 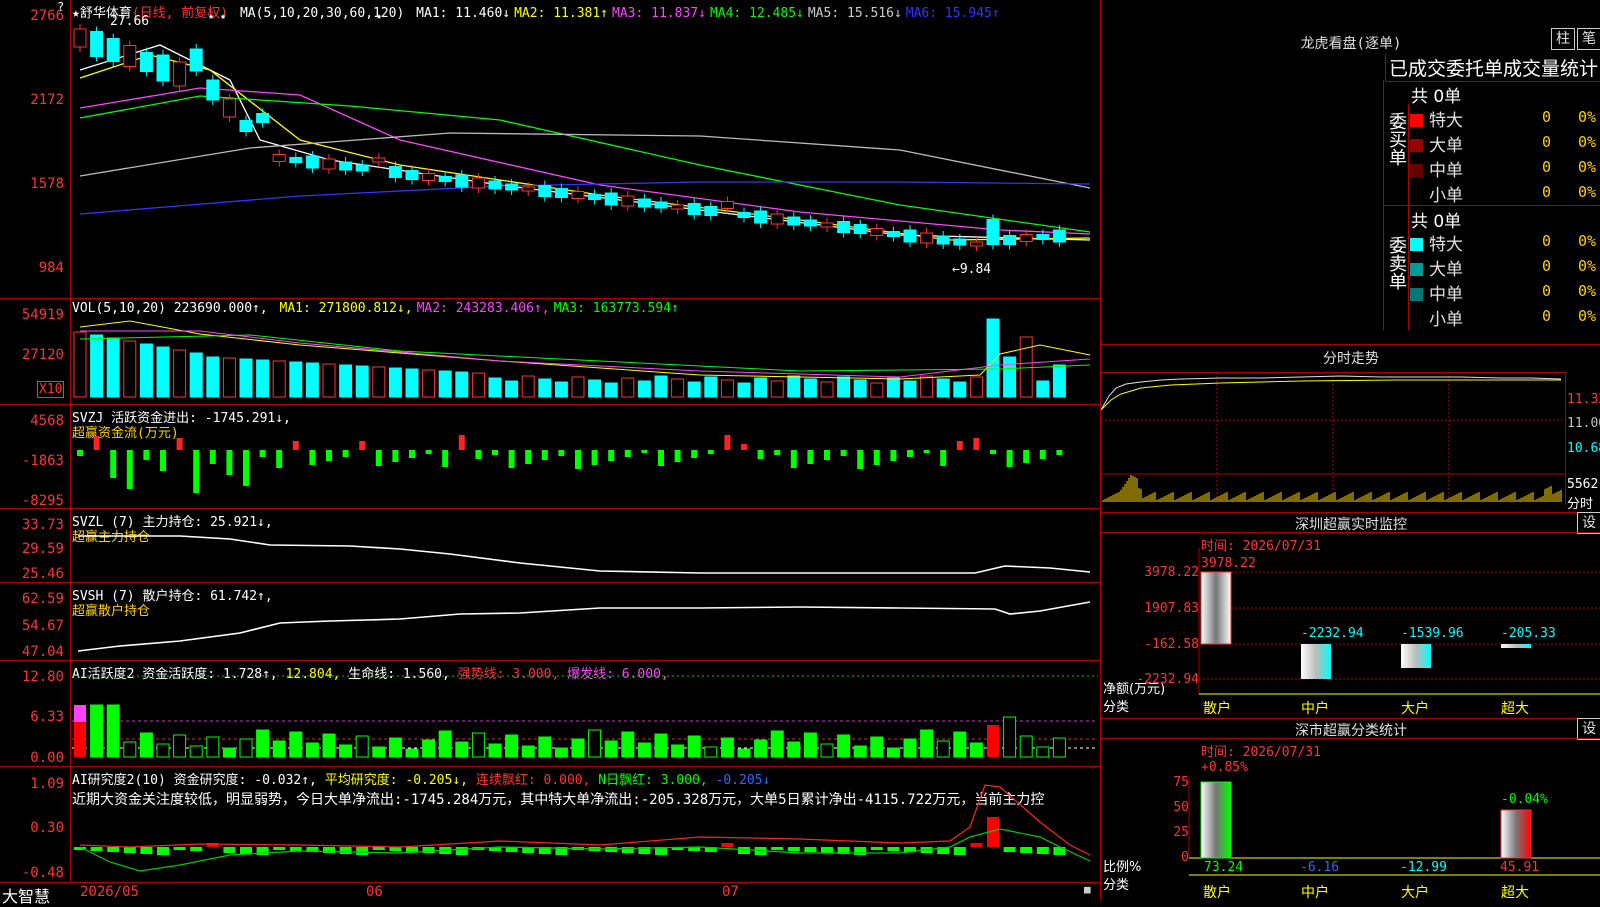 What do you see at coordinates (1583, 423) in the screenshot?
I see `intraday-price-label: 11.00` at bounding box center [1583, 423].